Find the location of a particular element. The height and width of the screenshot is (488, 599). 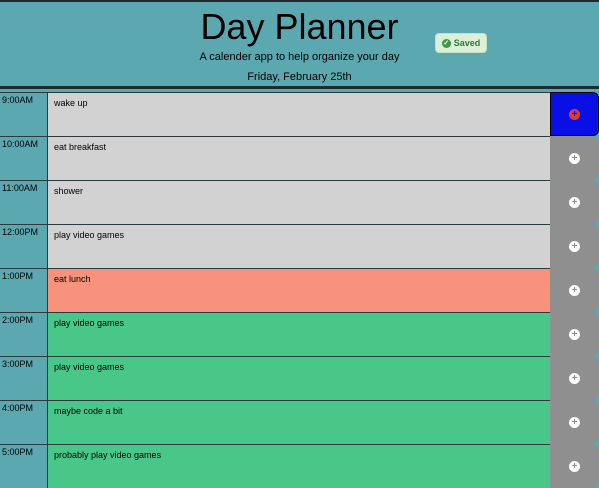

hour-label: 10:00AM is located at coordinates (23, 158).